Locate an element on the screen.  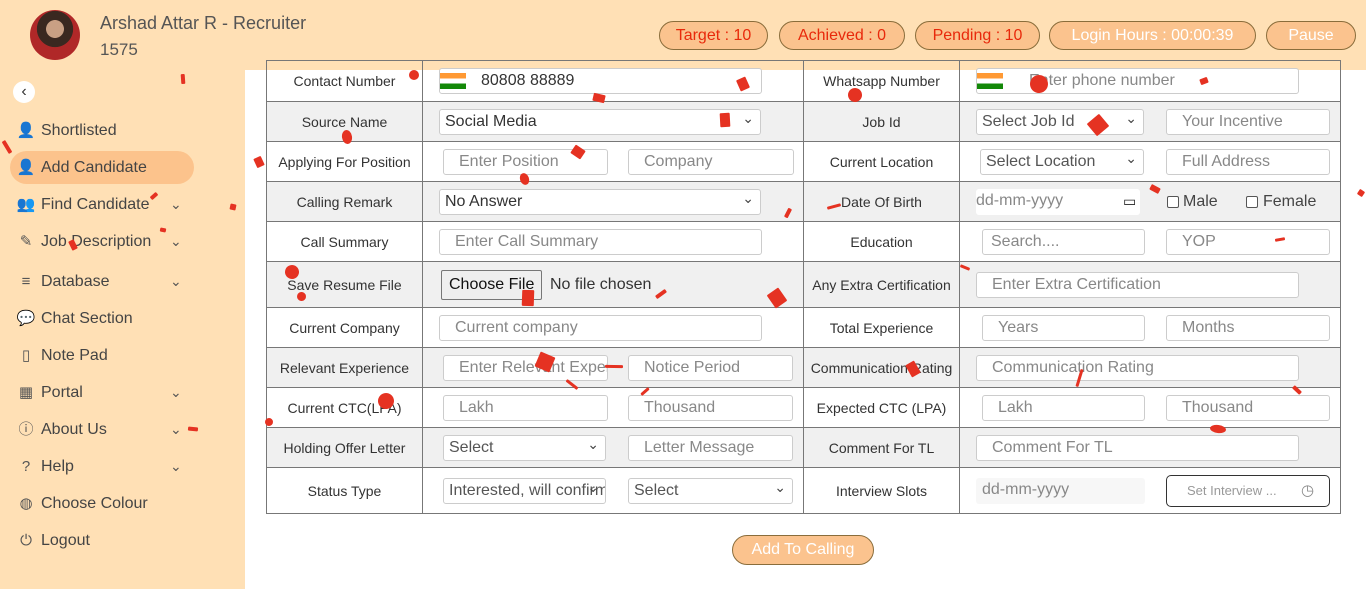
interview-date-input: dd-mm-yyyy is located at coordinates (1060, 490).